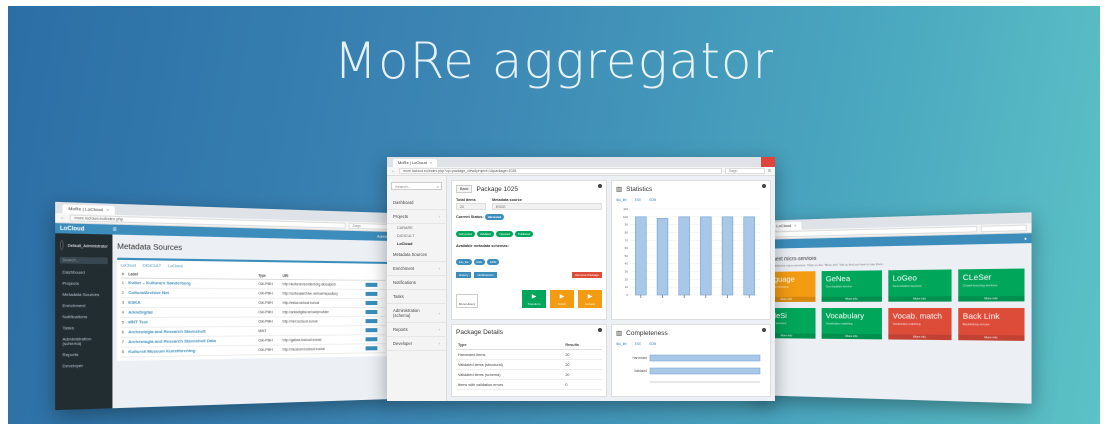 The height and width of the screenshot is (430, 1108). What do you see at coordinates (438, 186) in the screenshot?
I see `search-icon: ⌕` at bounding box center [438, 186].